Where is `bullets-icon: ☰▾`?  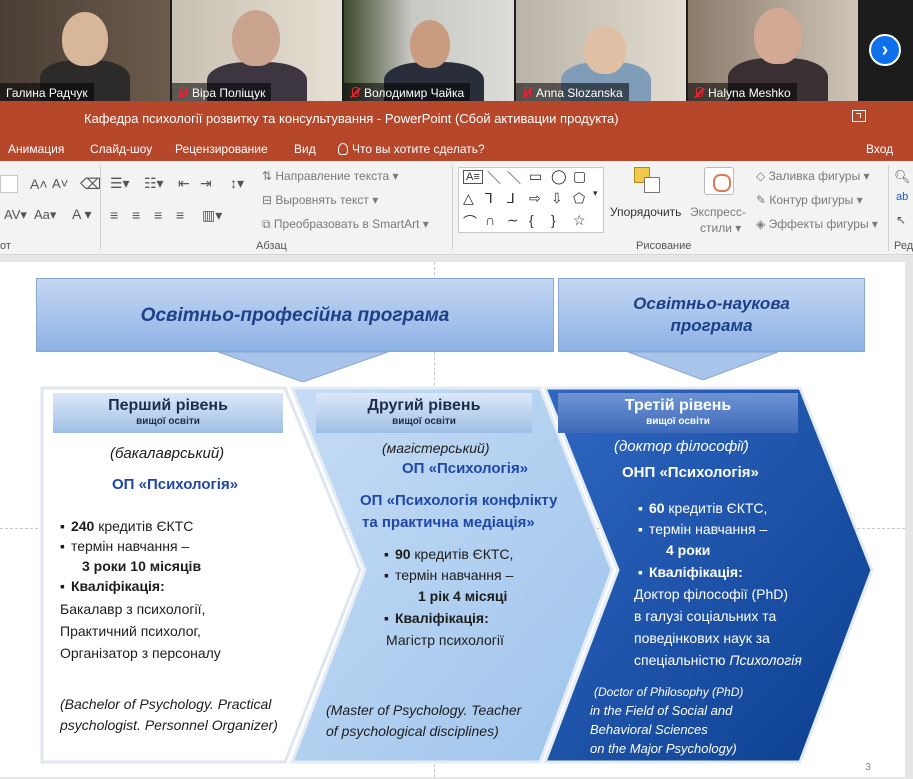 bullets-icon: ☰▾ is located at coordinates (120, 183).